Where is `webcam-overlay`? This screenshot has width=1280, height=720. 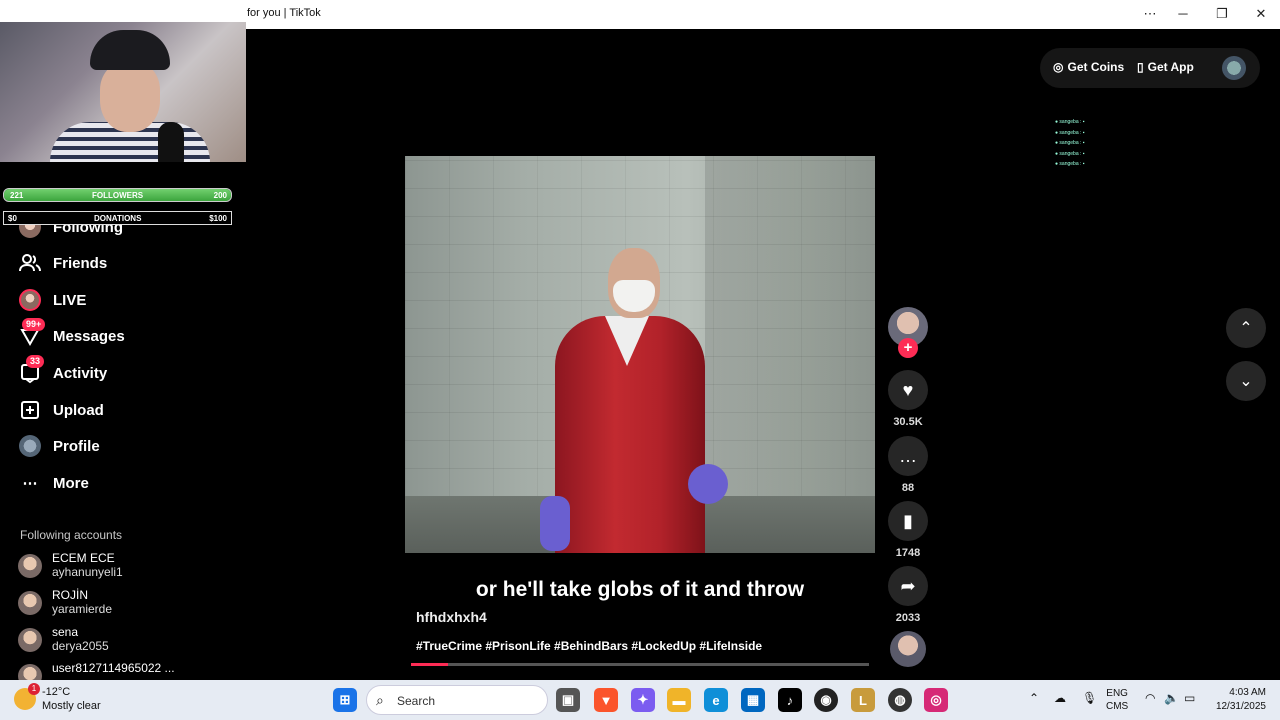 webcam-overlay is located at coordinates (123, 92).